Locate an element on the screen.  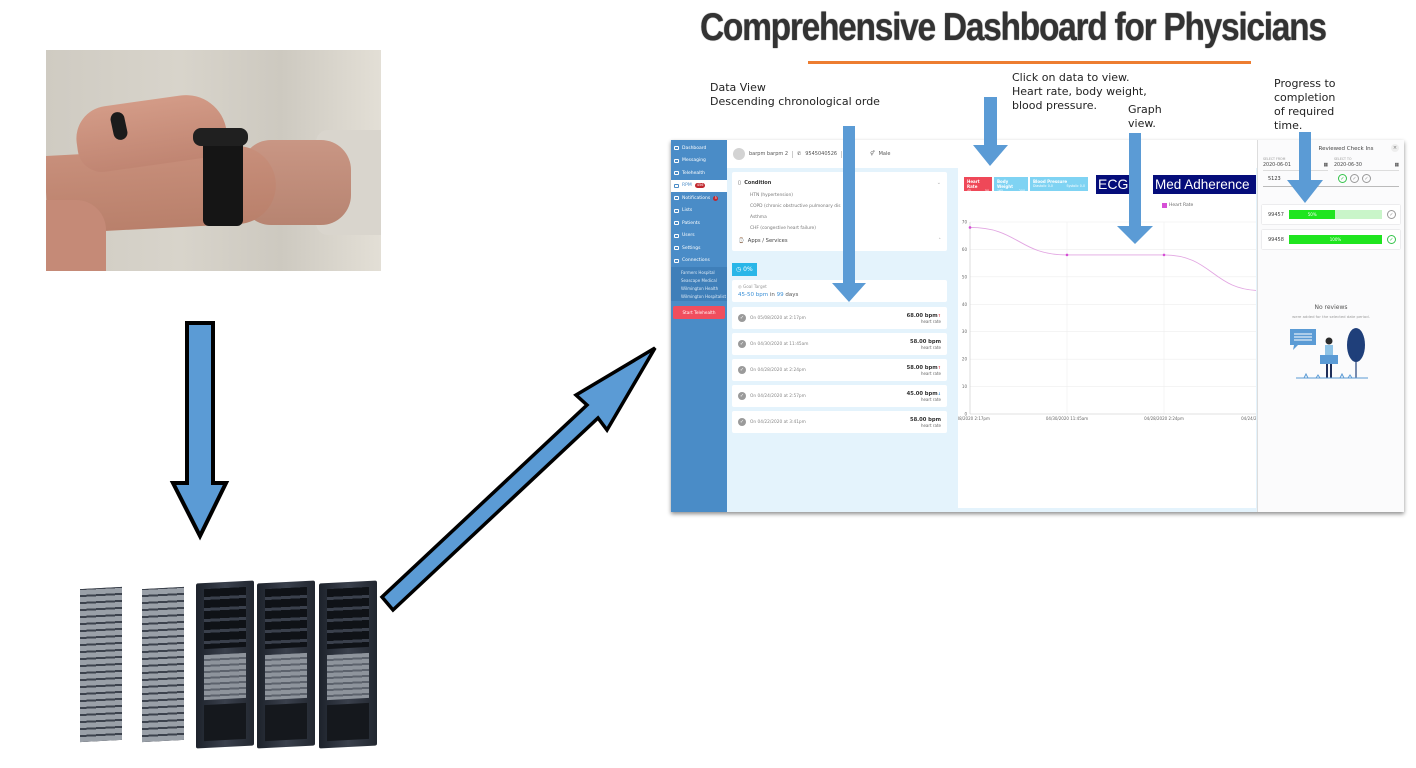
sidebar-item-rpm: RPM 456 is located at coordinates (699, 185).